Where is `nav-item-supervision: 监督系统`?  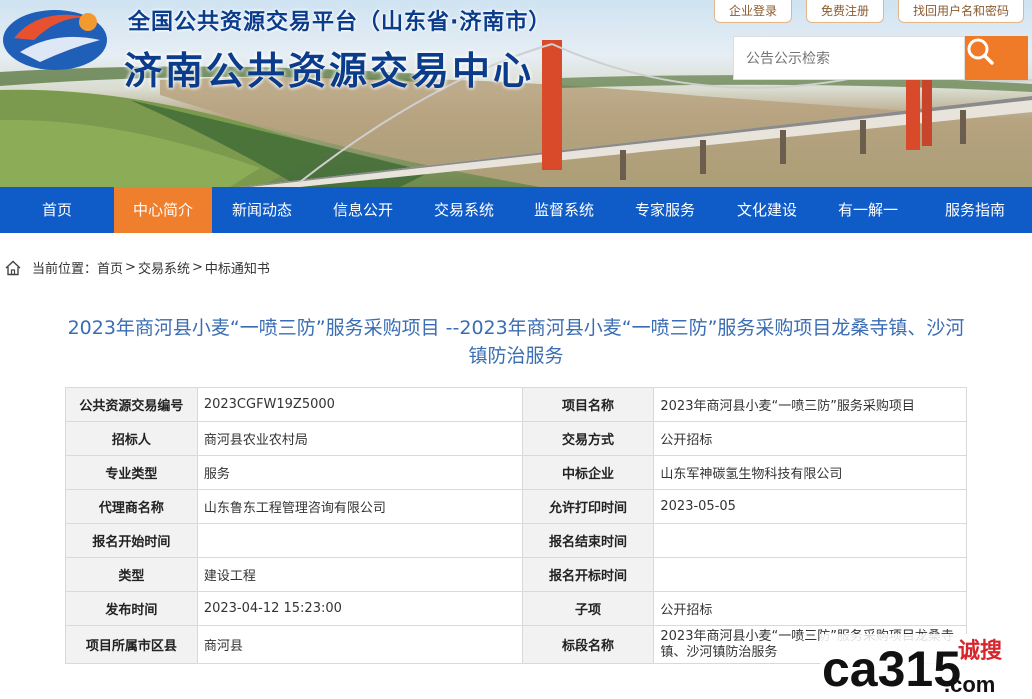
nav-item-supervision: 监督系统 is located at coordinates (564, 210).